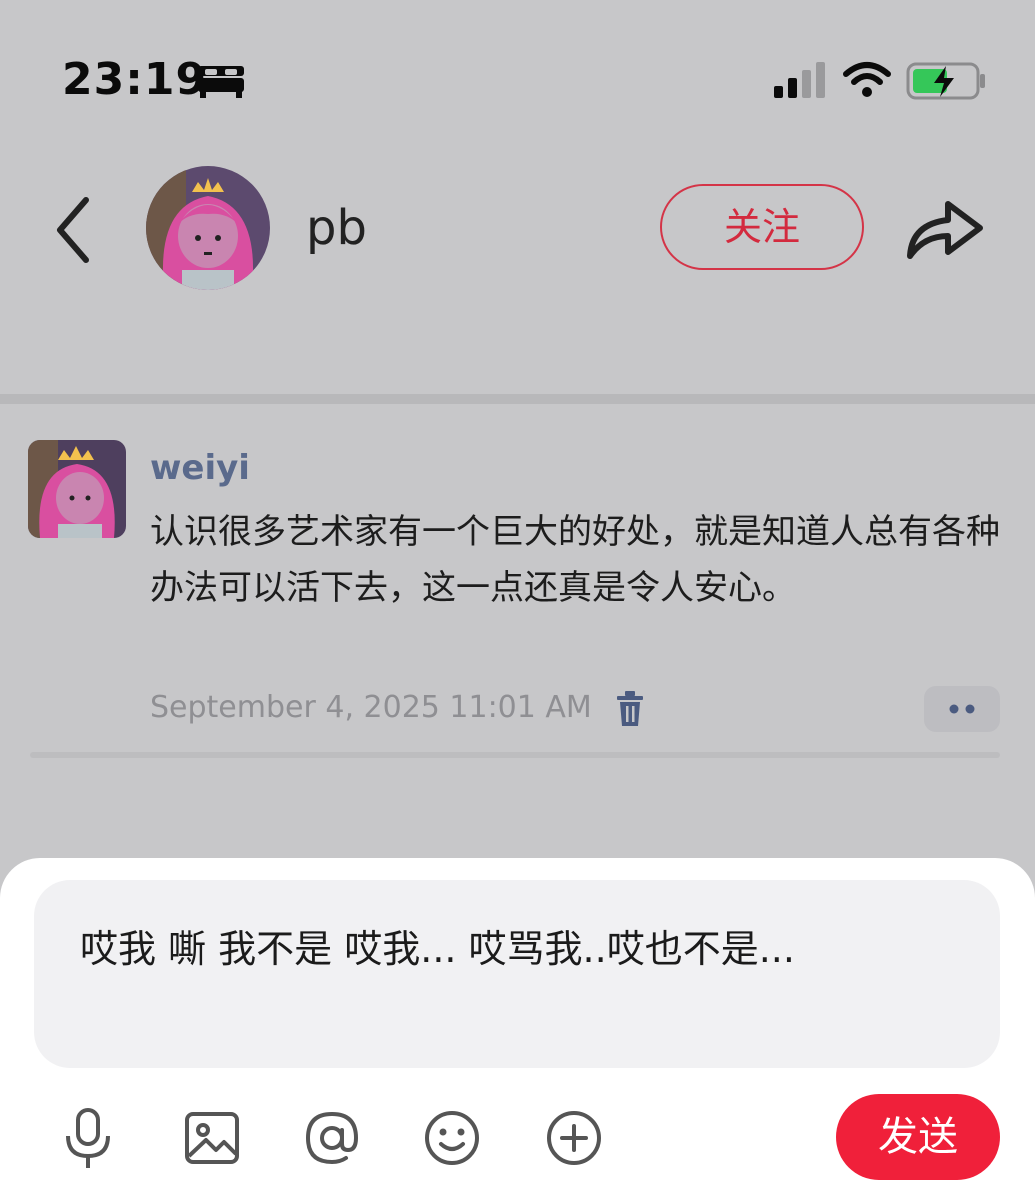 This screenshot has height=1200, width=1035. What do you see at coordinates (945, 81) in the screenshot?
I see `battery-charging-icon` at bounding box center [945, 81].